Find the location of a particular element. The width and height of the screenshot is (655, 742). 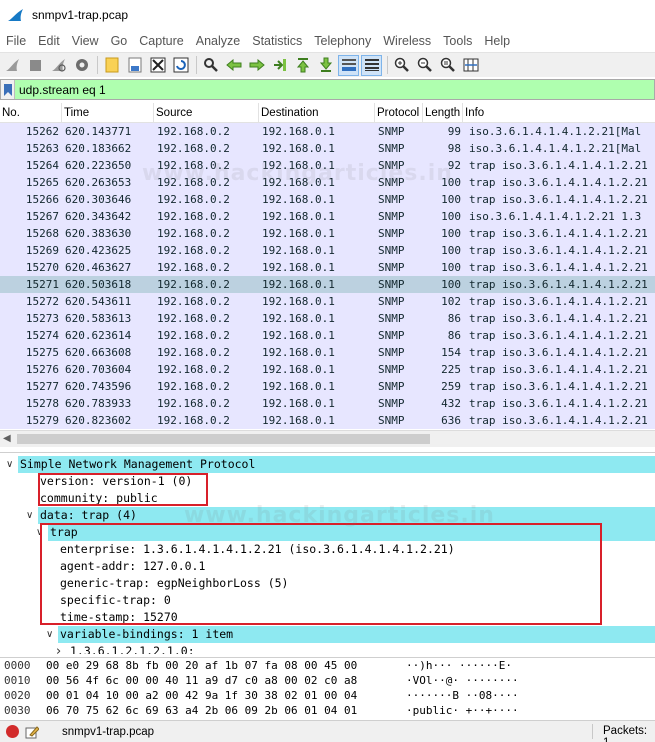

detail-tree-item: ∨ data: trap (4) is located at coordinates (327, 515).